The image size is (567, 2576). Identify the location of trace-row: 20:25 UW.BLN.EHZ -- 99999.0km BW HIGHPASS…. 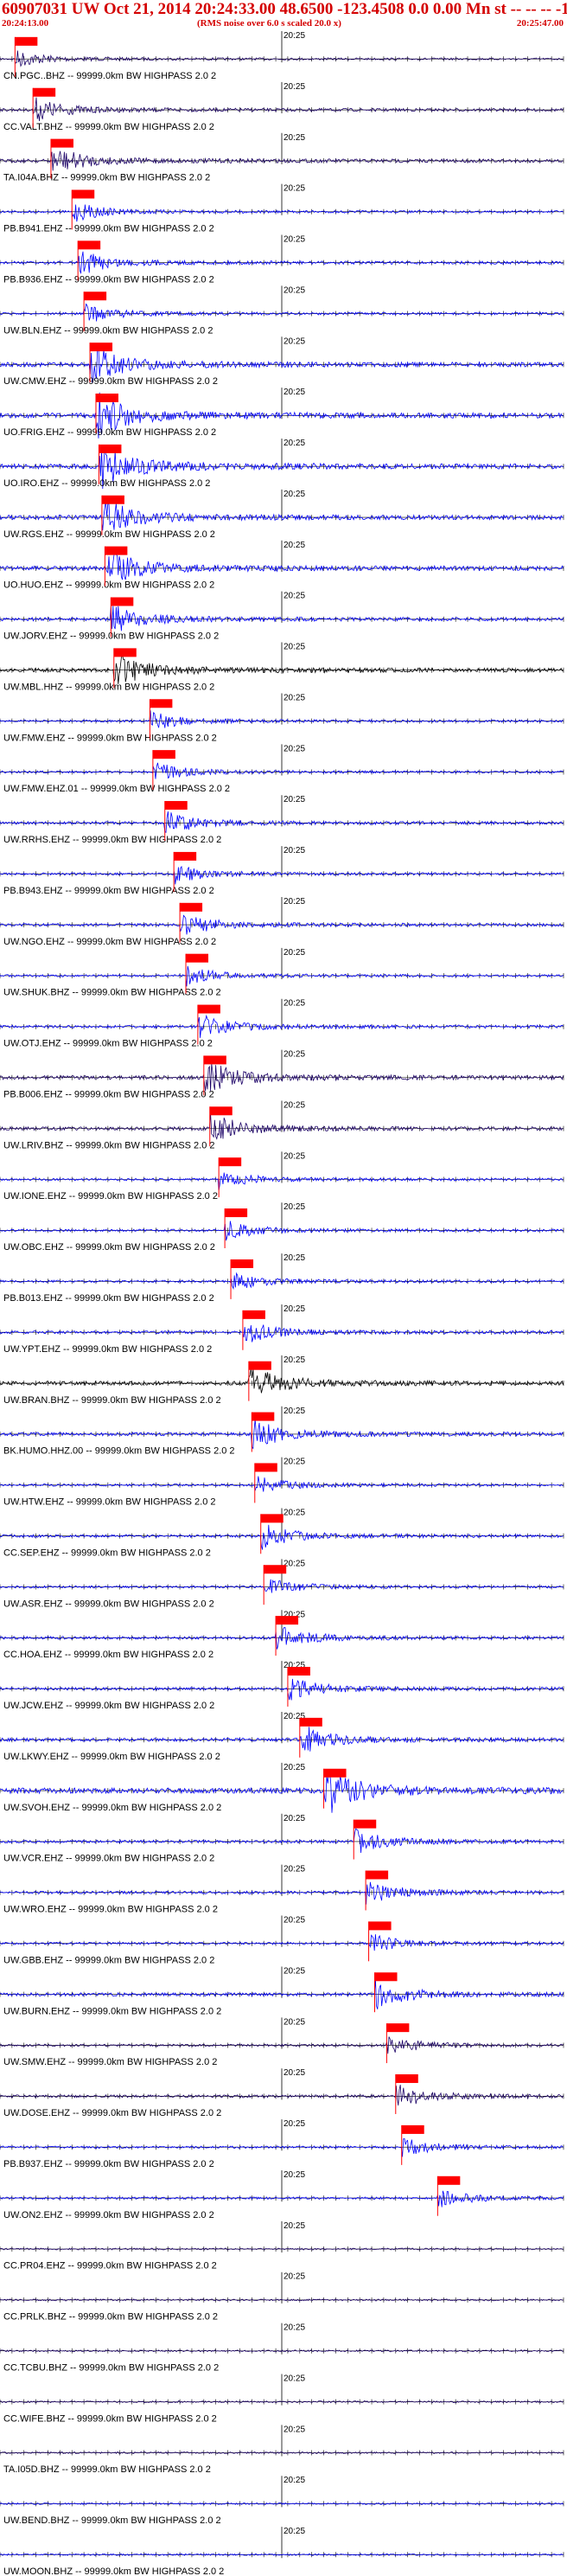
(282, 310).